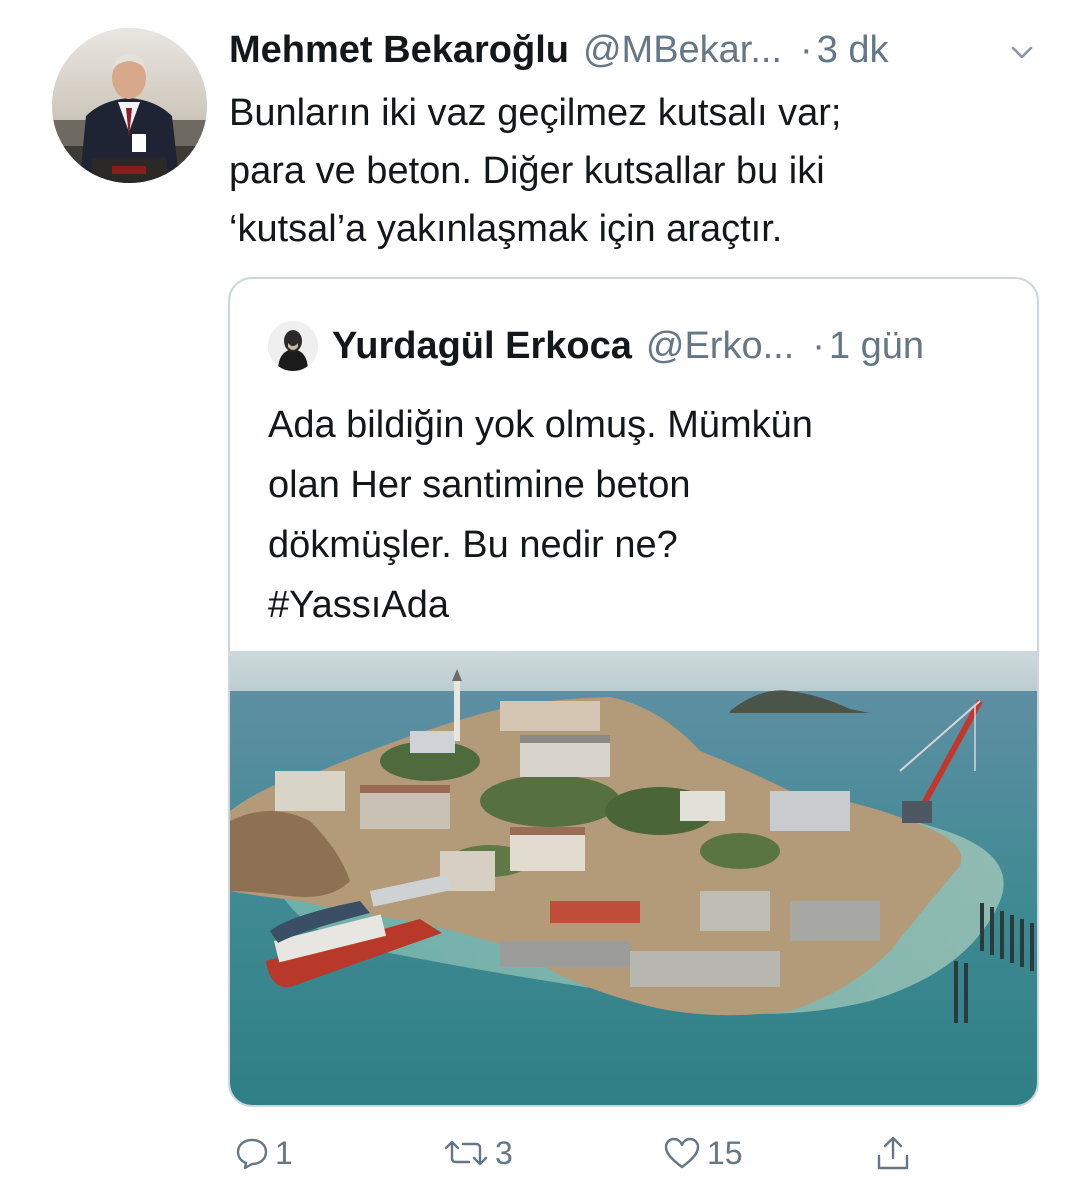 Image resolution: width=1089 pixels, height=1200 pixels. What do you see at coordinates (252, 1153) in the screenshot?
I see `reply-icon` at bounding box center [252, 1153].